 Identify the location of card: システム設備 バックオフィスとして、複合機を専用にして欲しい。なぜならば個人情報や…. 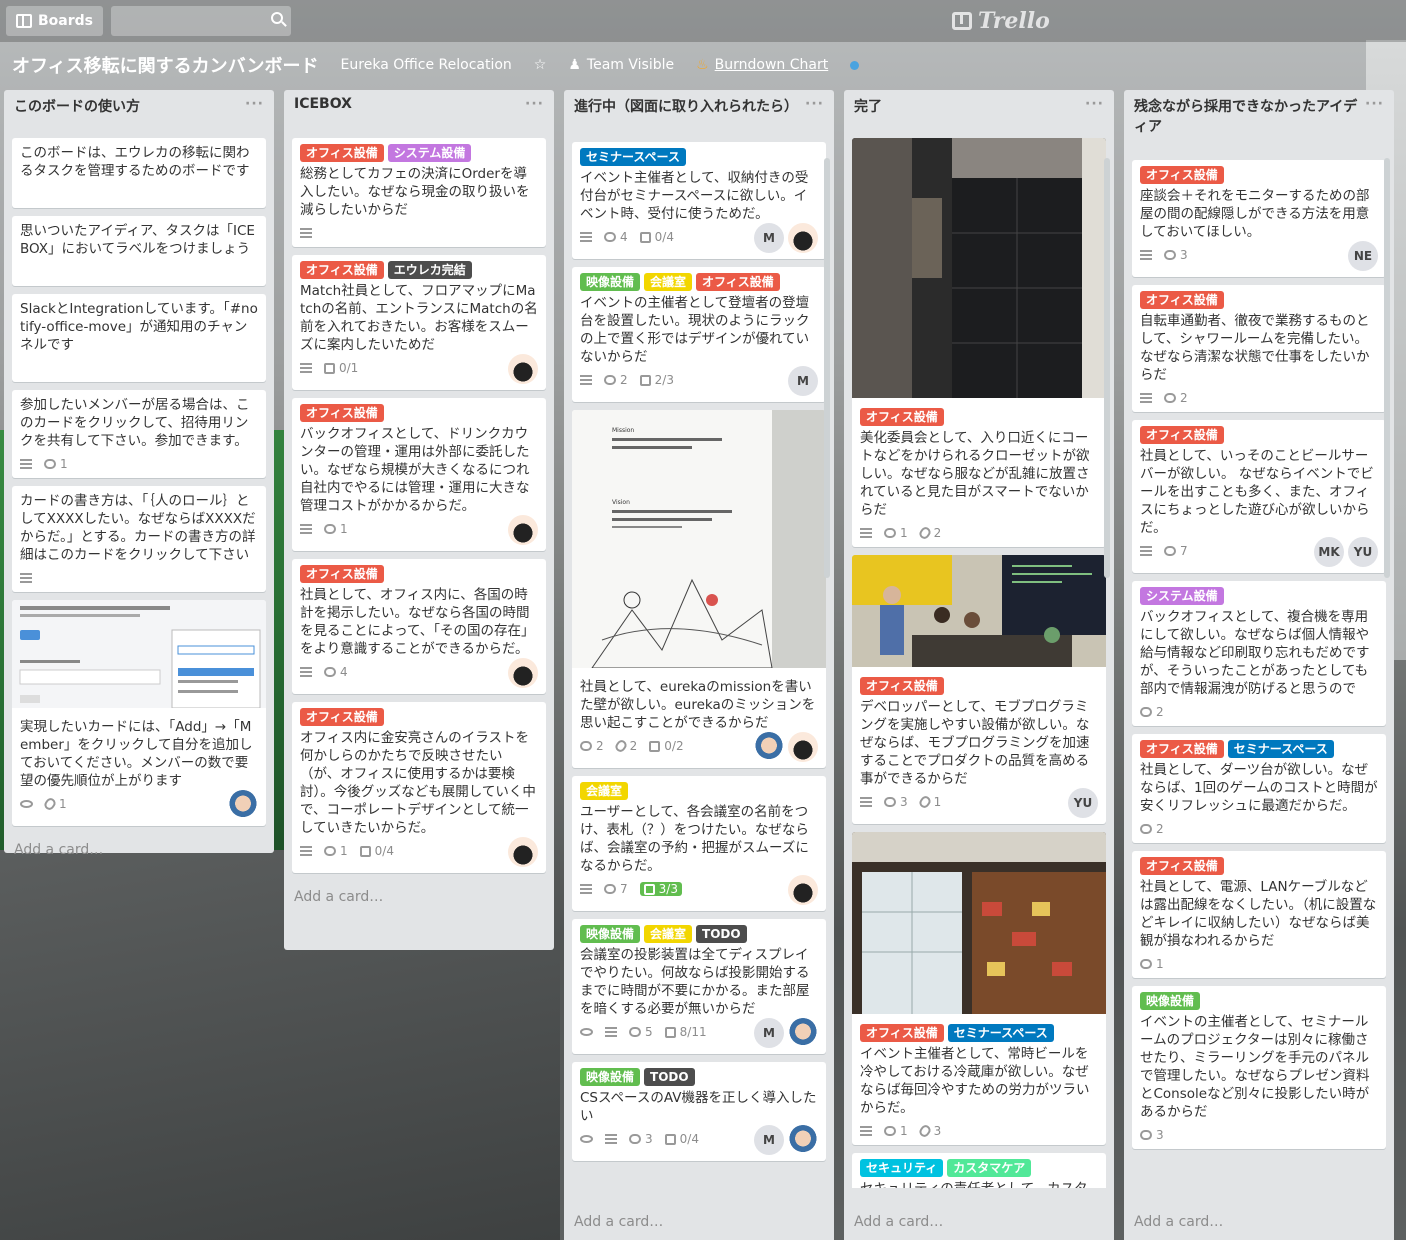
(1259, 653).